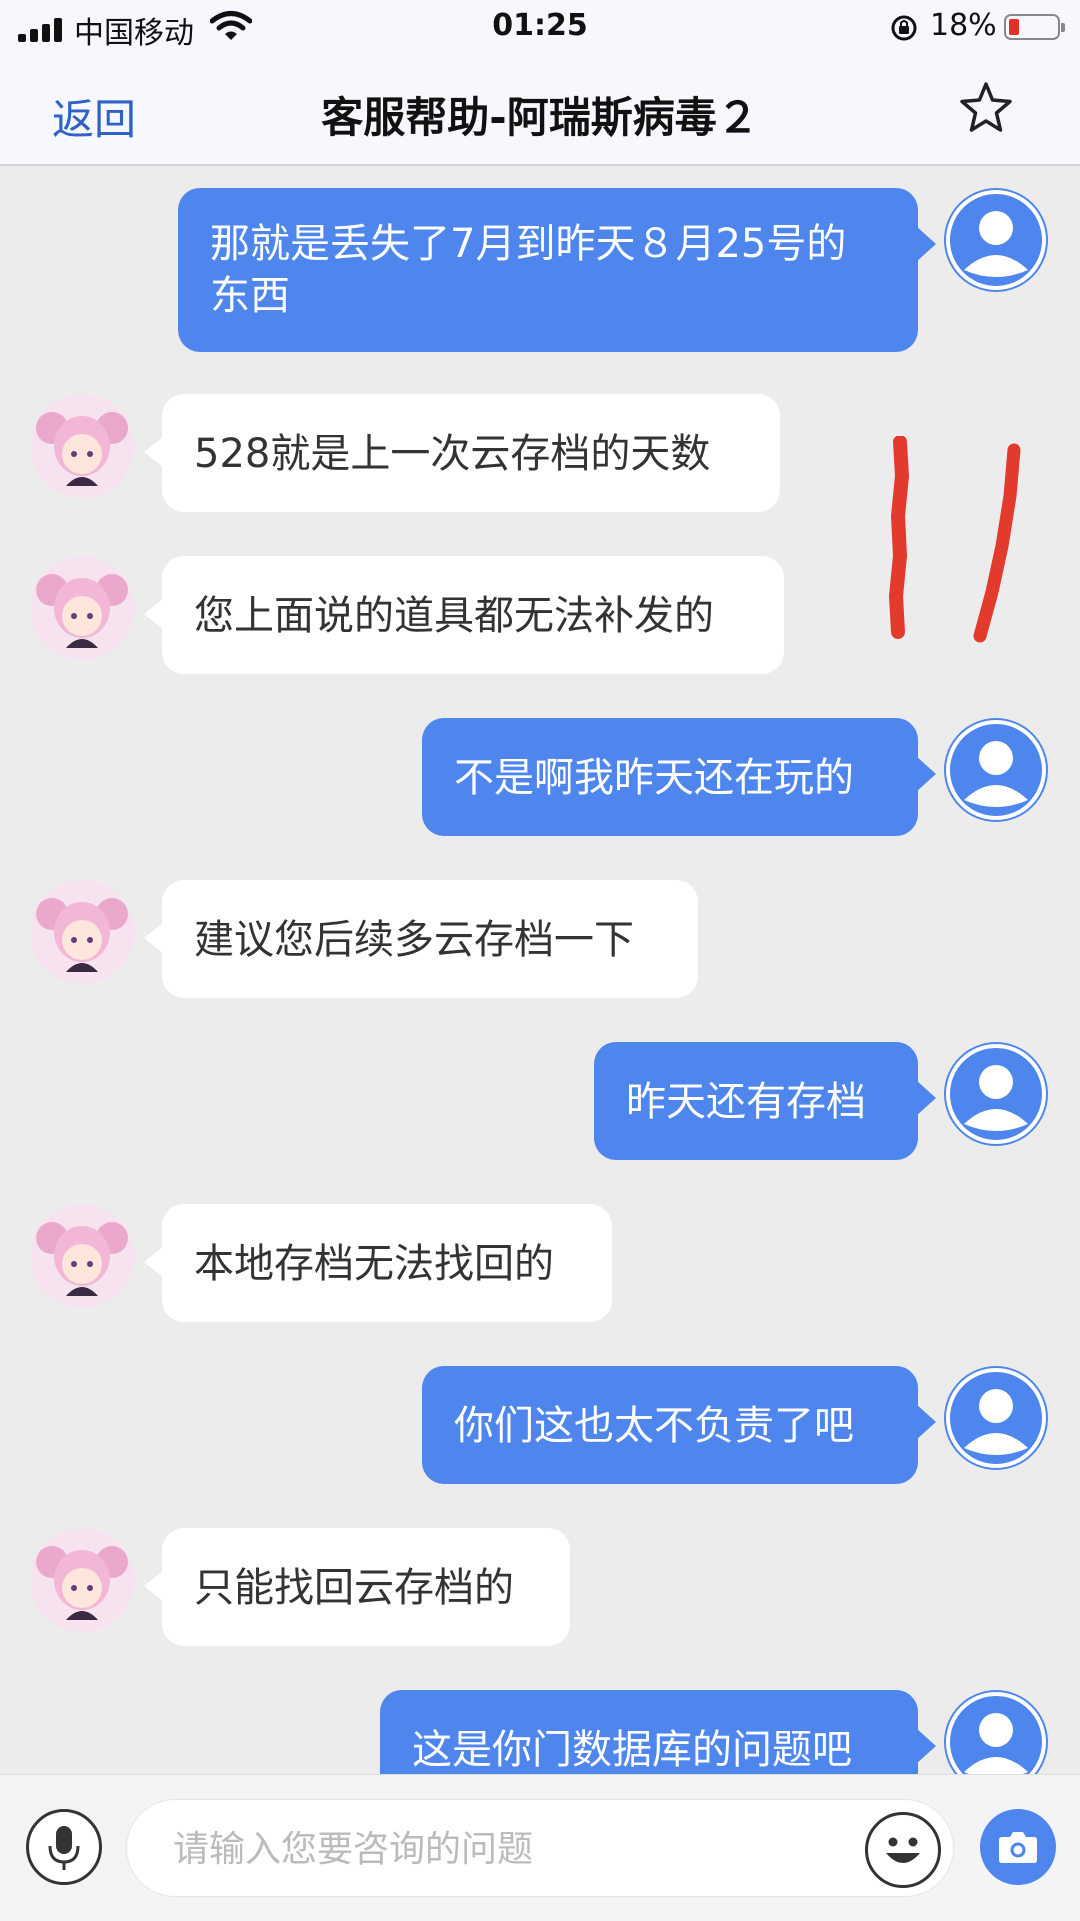 The width and height of the screenshot is (1080, 1921). I want to click on smiley-icon, so click(903, 1850).